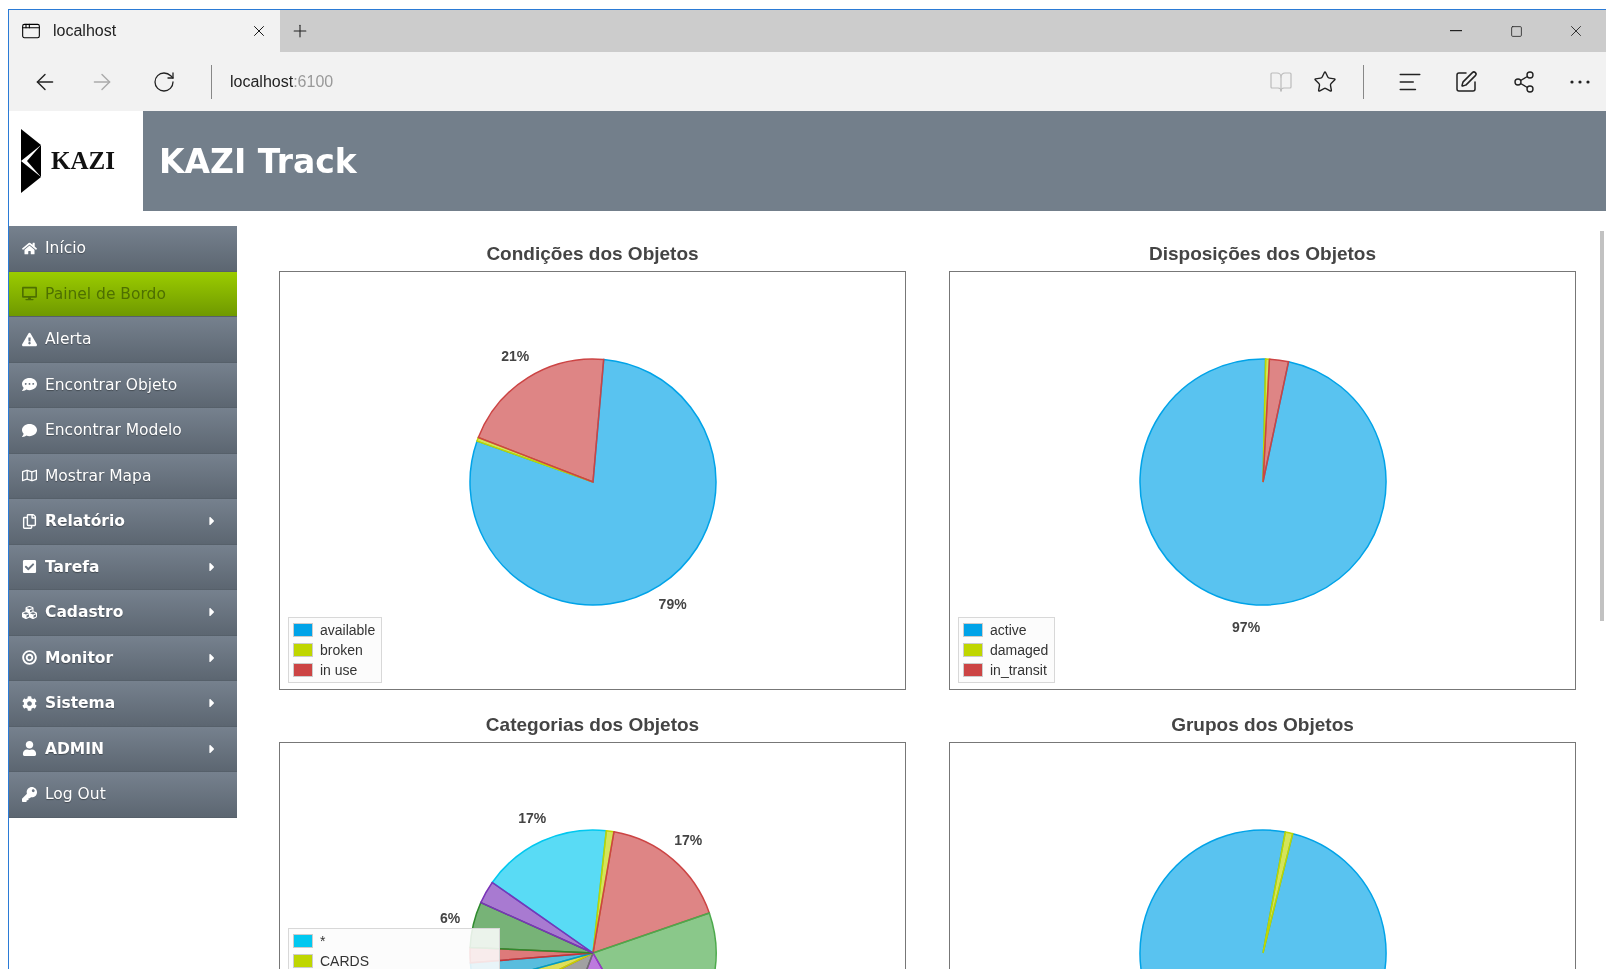 The height and width of the screenshot is (969, 1606). What do you see at coordinates (1281, 81) in the screenshot?
I see `book-icon` at bounding box center [1281, 81].